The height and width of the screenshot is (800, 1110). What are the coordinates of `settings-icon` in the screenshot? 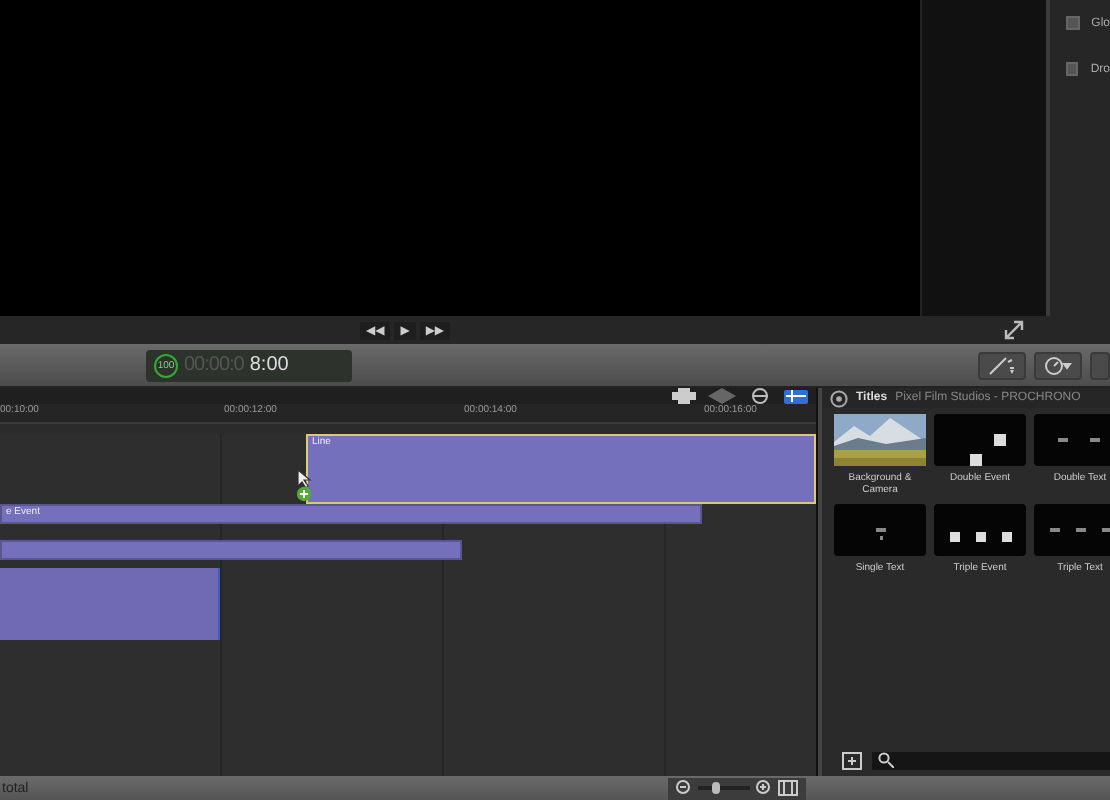 It's located at (839, 398).